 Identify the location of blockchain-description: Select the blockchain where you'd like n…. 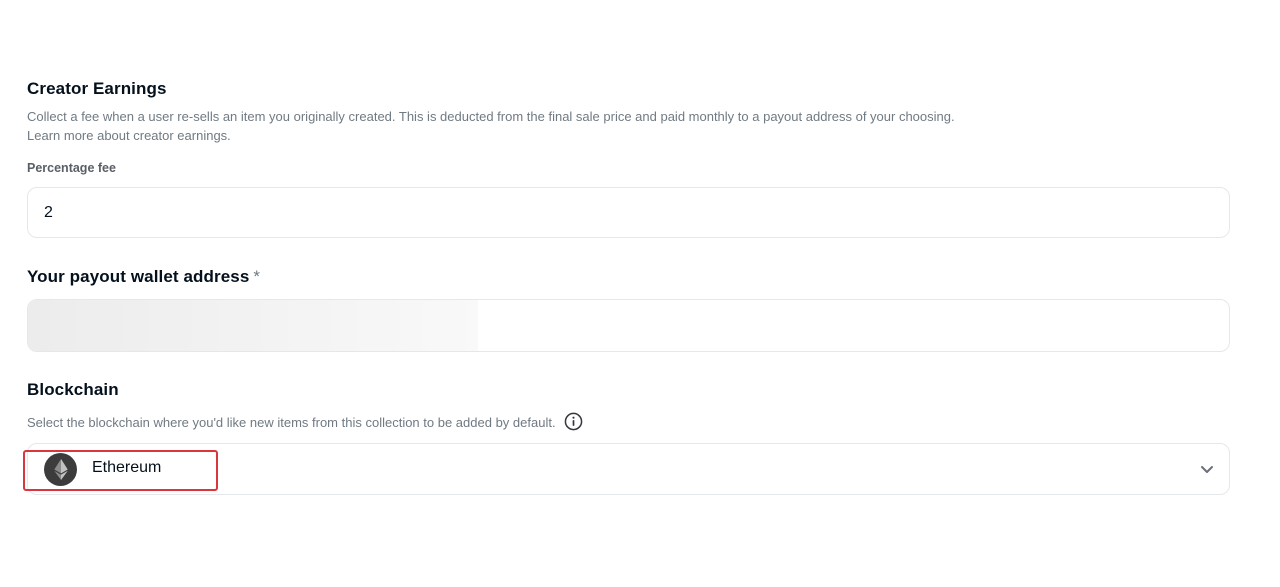
(305, 422).